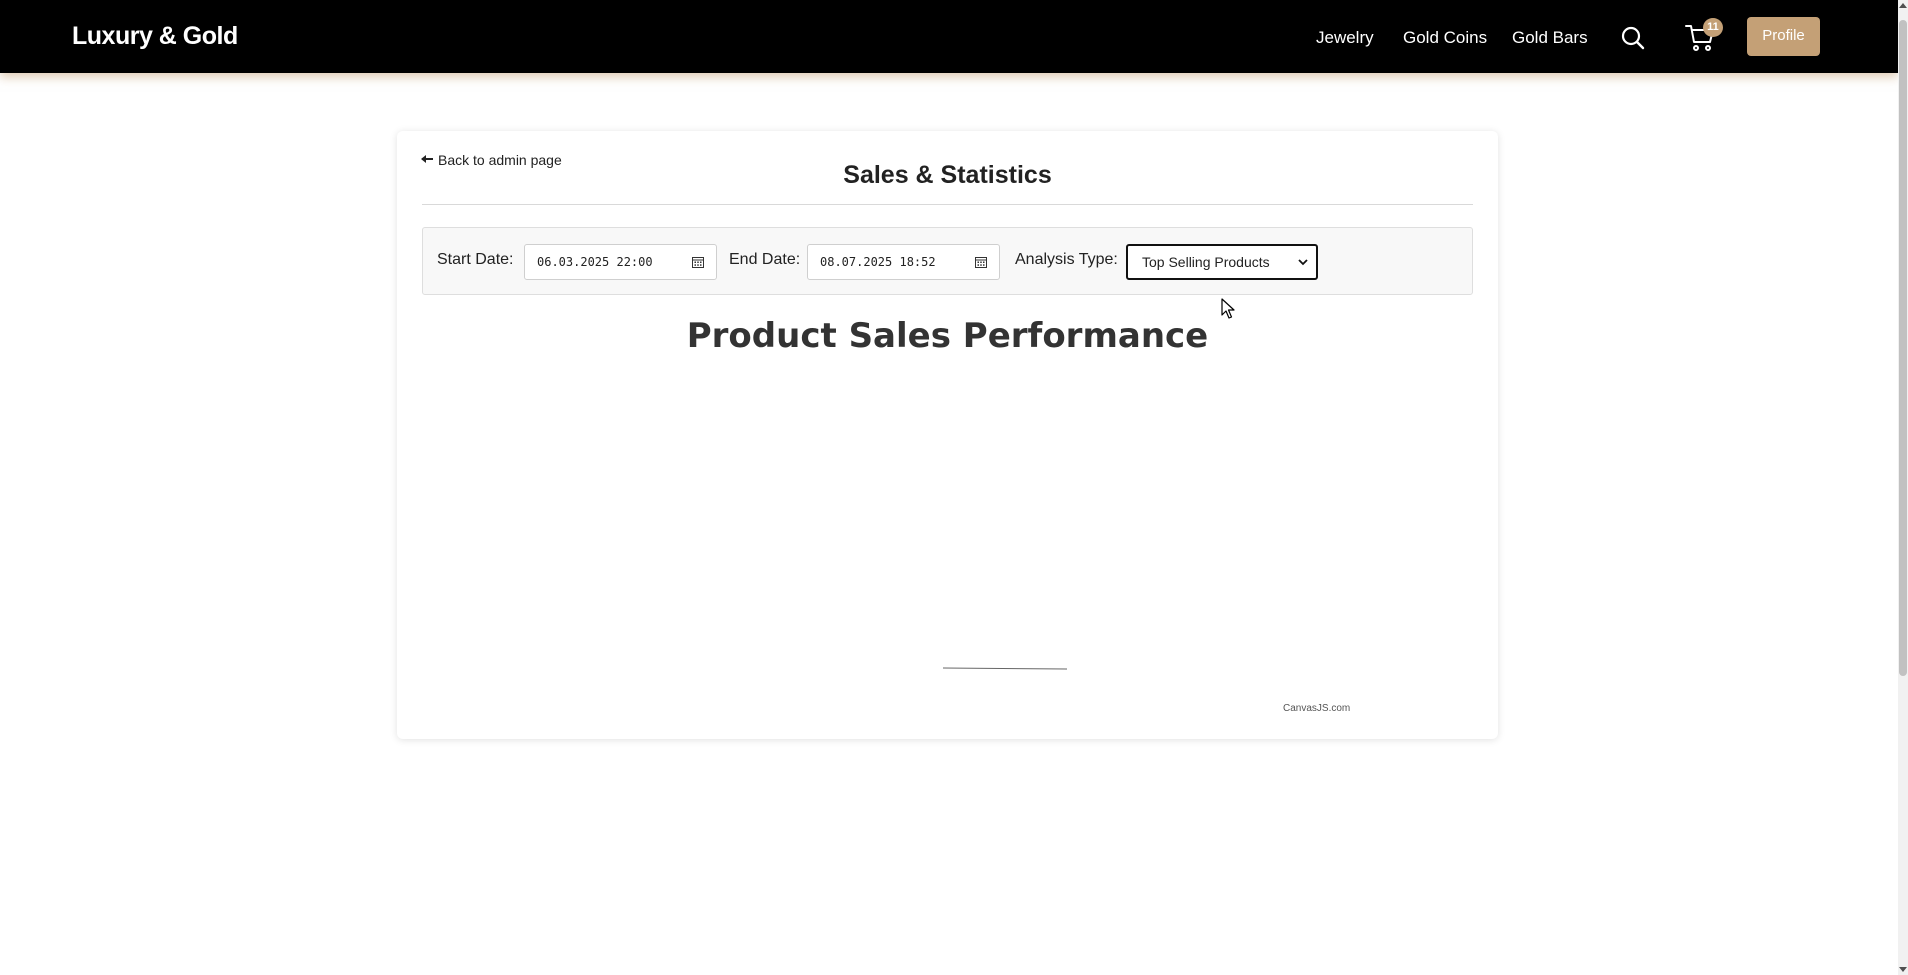  What do you see at coordinates (765, 259) in the screenshot?
I see `end-date-label: End Date:` at bounding box center [765, 259].